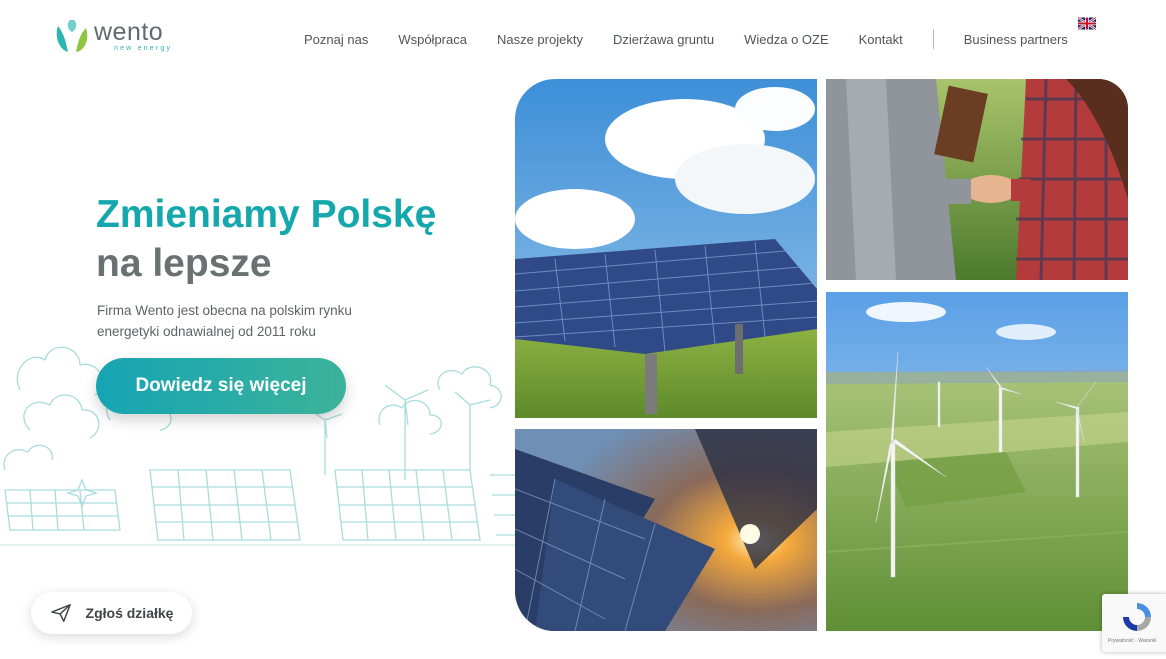 The height and width of the screenshot is (659, 1166). What do you see at coordinates (129, 32) in the screenshot?
I see `brand-name: wento` at bounding box center [129, 32].